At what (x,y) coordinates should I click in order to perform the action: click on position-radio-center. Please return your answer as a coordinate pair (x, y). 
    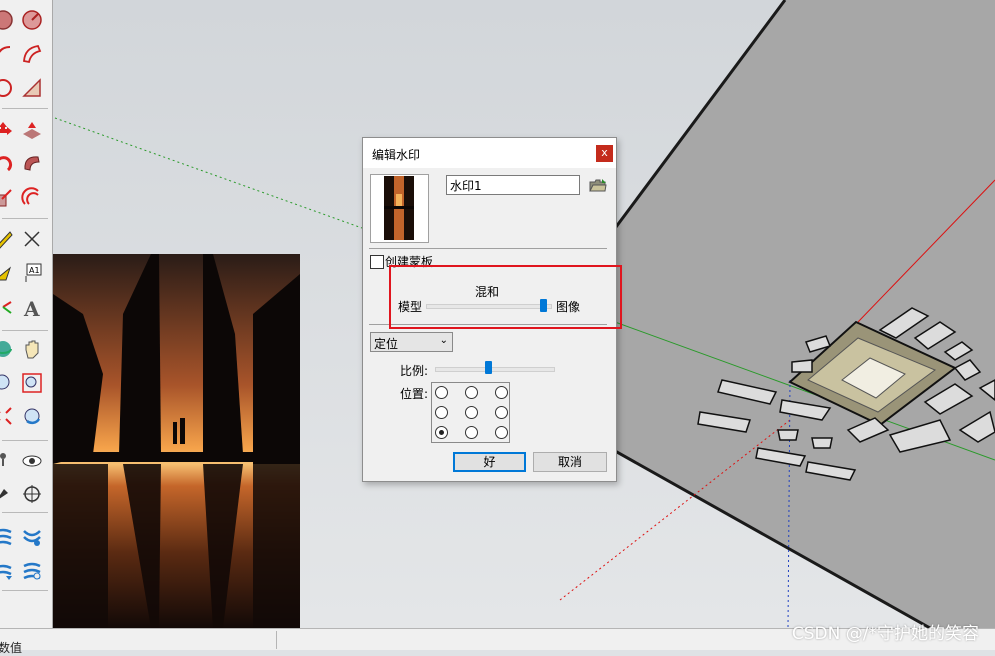
    Looking at the image, I should click on (471, 412).